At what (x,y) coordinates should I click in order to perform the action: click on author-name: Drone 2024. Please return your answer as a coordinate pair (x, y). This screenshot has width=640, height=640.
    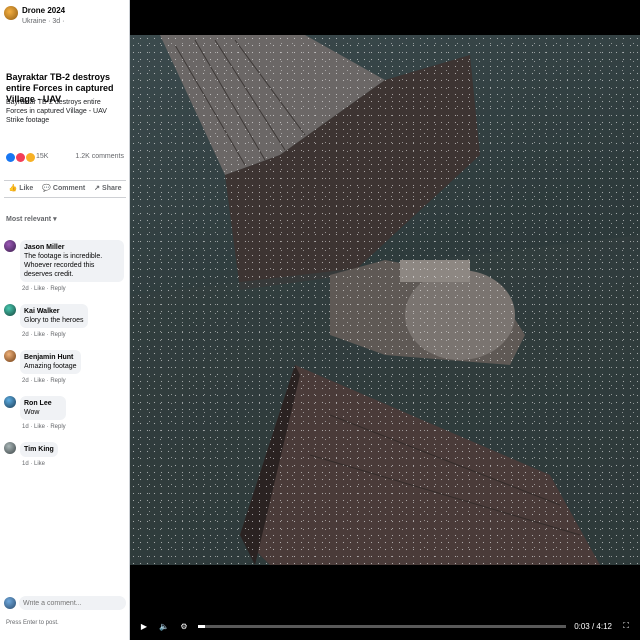
    Looking at the image, I should click on (43, 10).